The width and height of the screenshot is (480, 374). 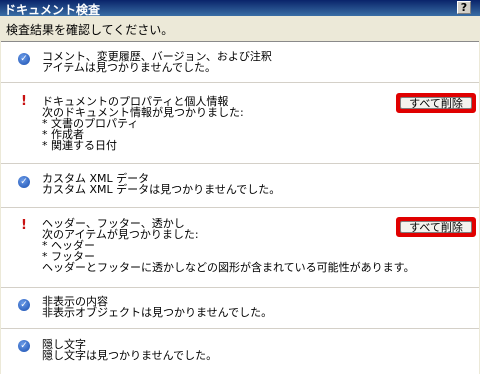 What do you see at coordinates (90, 30) in the screenshot?
I see `instruction-text: 検査結果を確認してください。` at bounding box center [90, 30].